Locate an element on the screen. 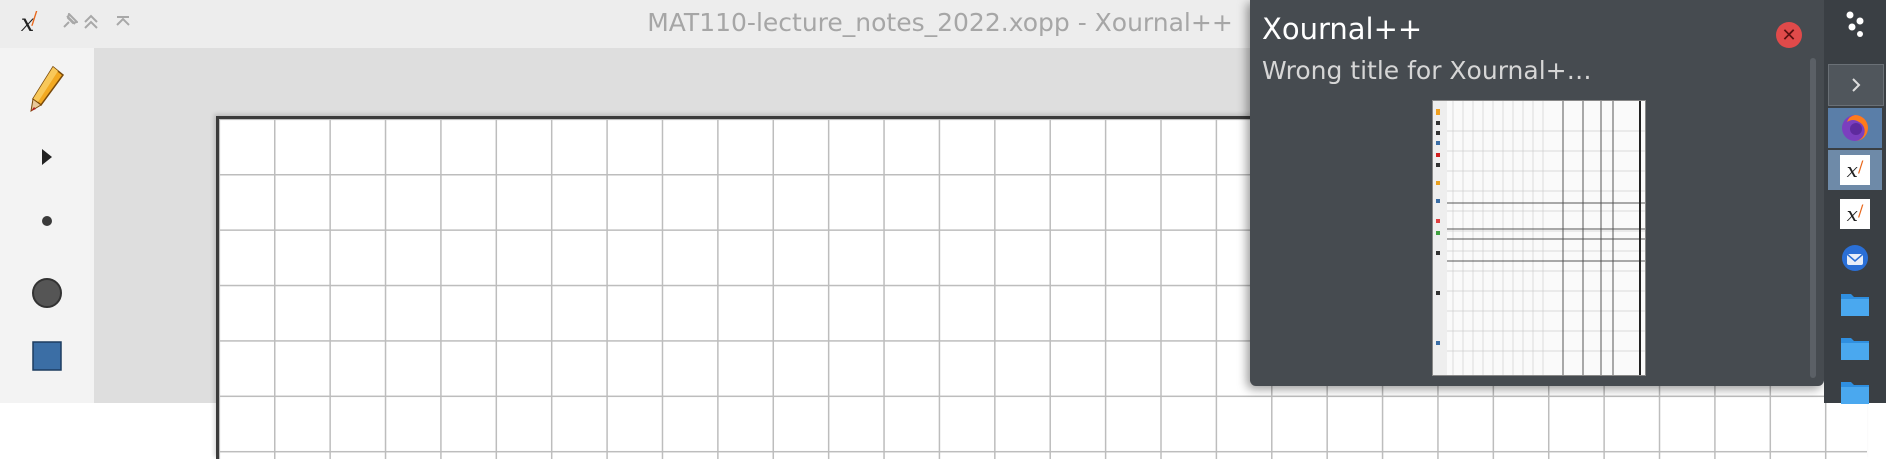 The image size is (1886, 459). tool-sidebar is located at coordinates (47, 225).